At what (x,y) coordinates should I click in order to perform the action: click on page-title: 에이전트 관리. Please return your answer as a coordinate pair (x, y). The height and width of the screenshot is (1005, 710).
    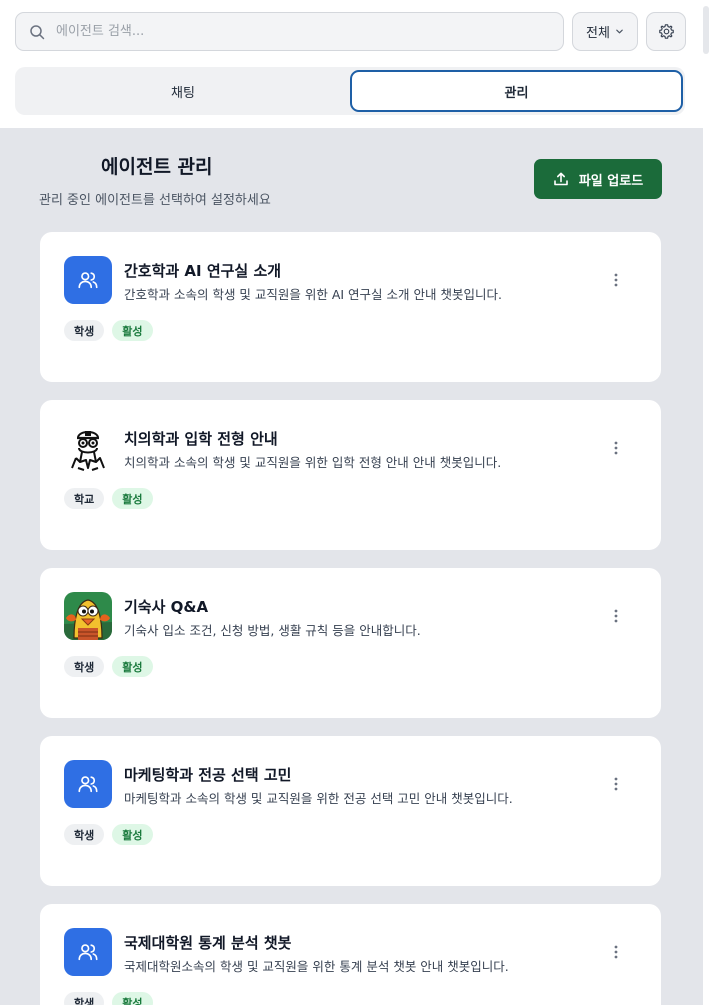
    Looking at the image, I should click on (157, 167).